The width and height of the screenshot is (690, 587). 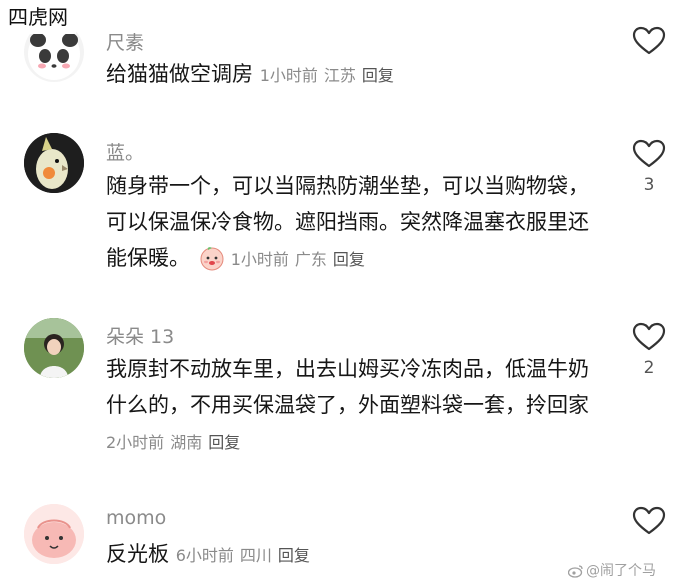 I want to click on like-count: 2, so click(x=649, y=368).